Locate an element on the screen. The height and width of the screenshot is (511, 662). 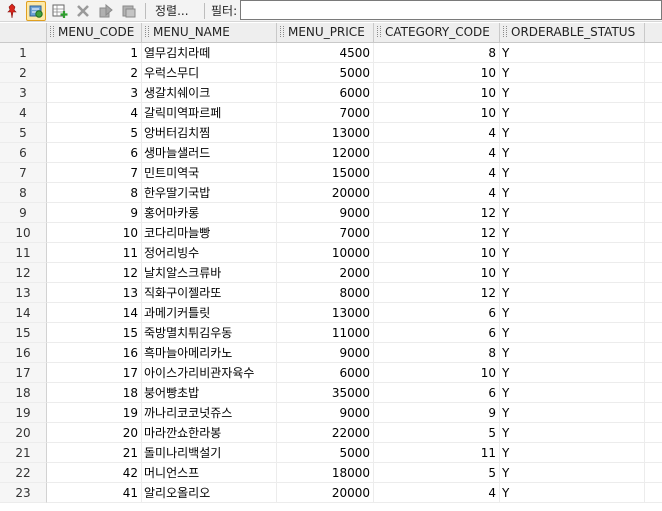
menu-name-cell: 돌미나리백설기 is located at coordinates (209, 453).